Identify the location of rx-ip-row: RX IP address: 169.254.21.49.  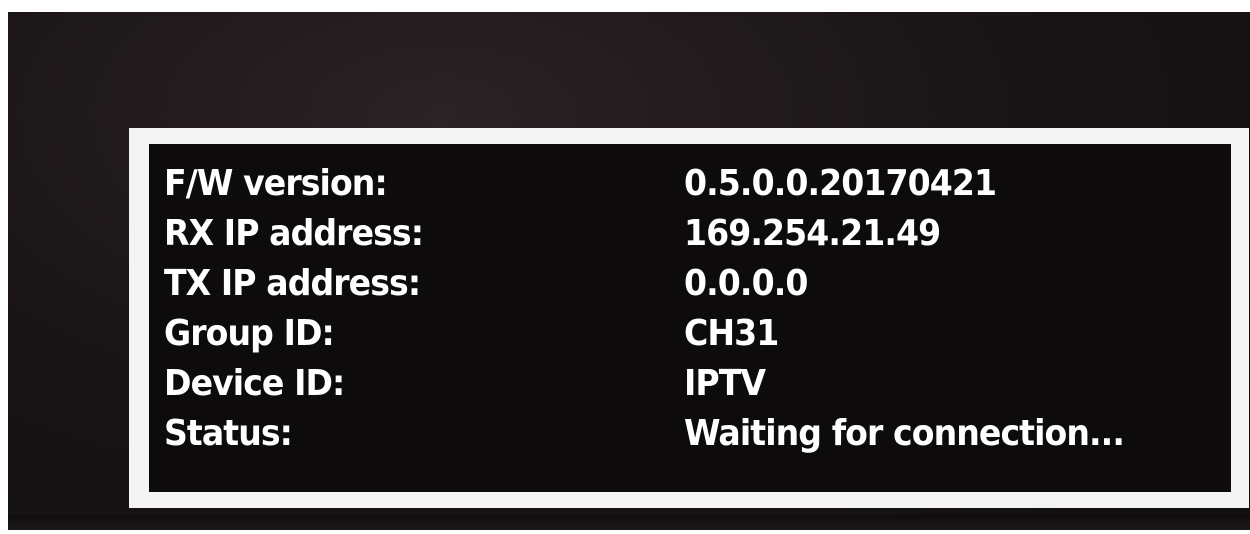
(692, 233).